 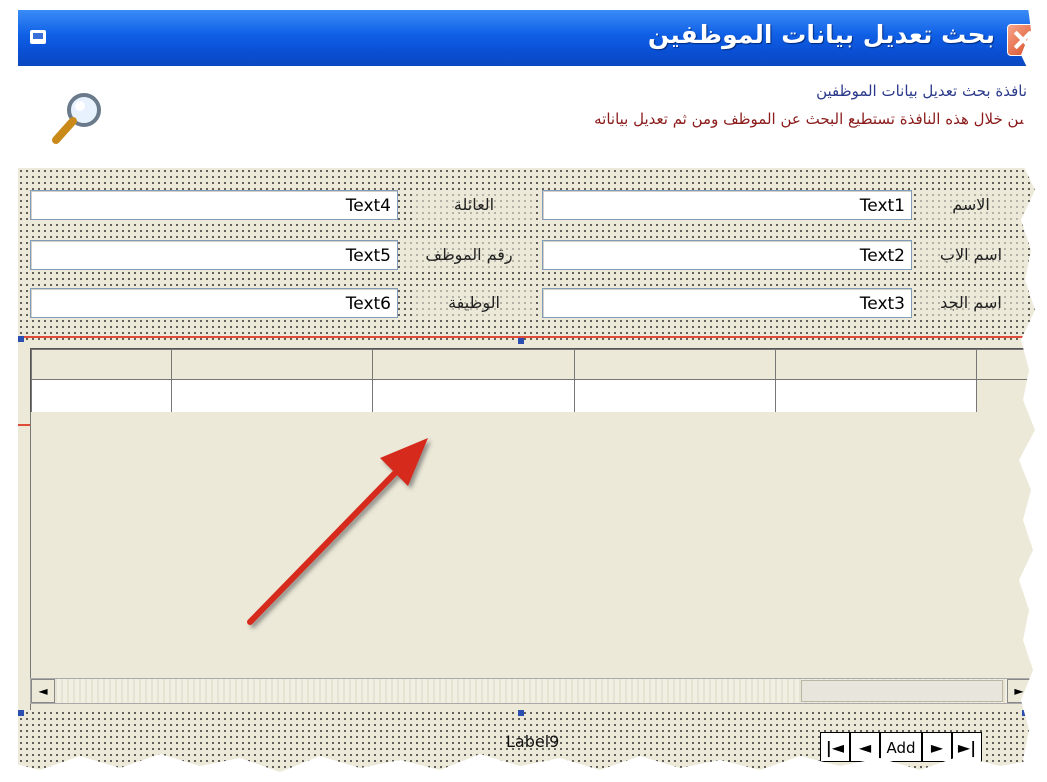 What do you see at coordinates (76, 118) in the screenshot?
I see `magnifier-icon` at bounding box center [76, 118].